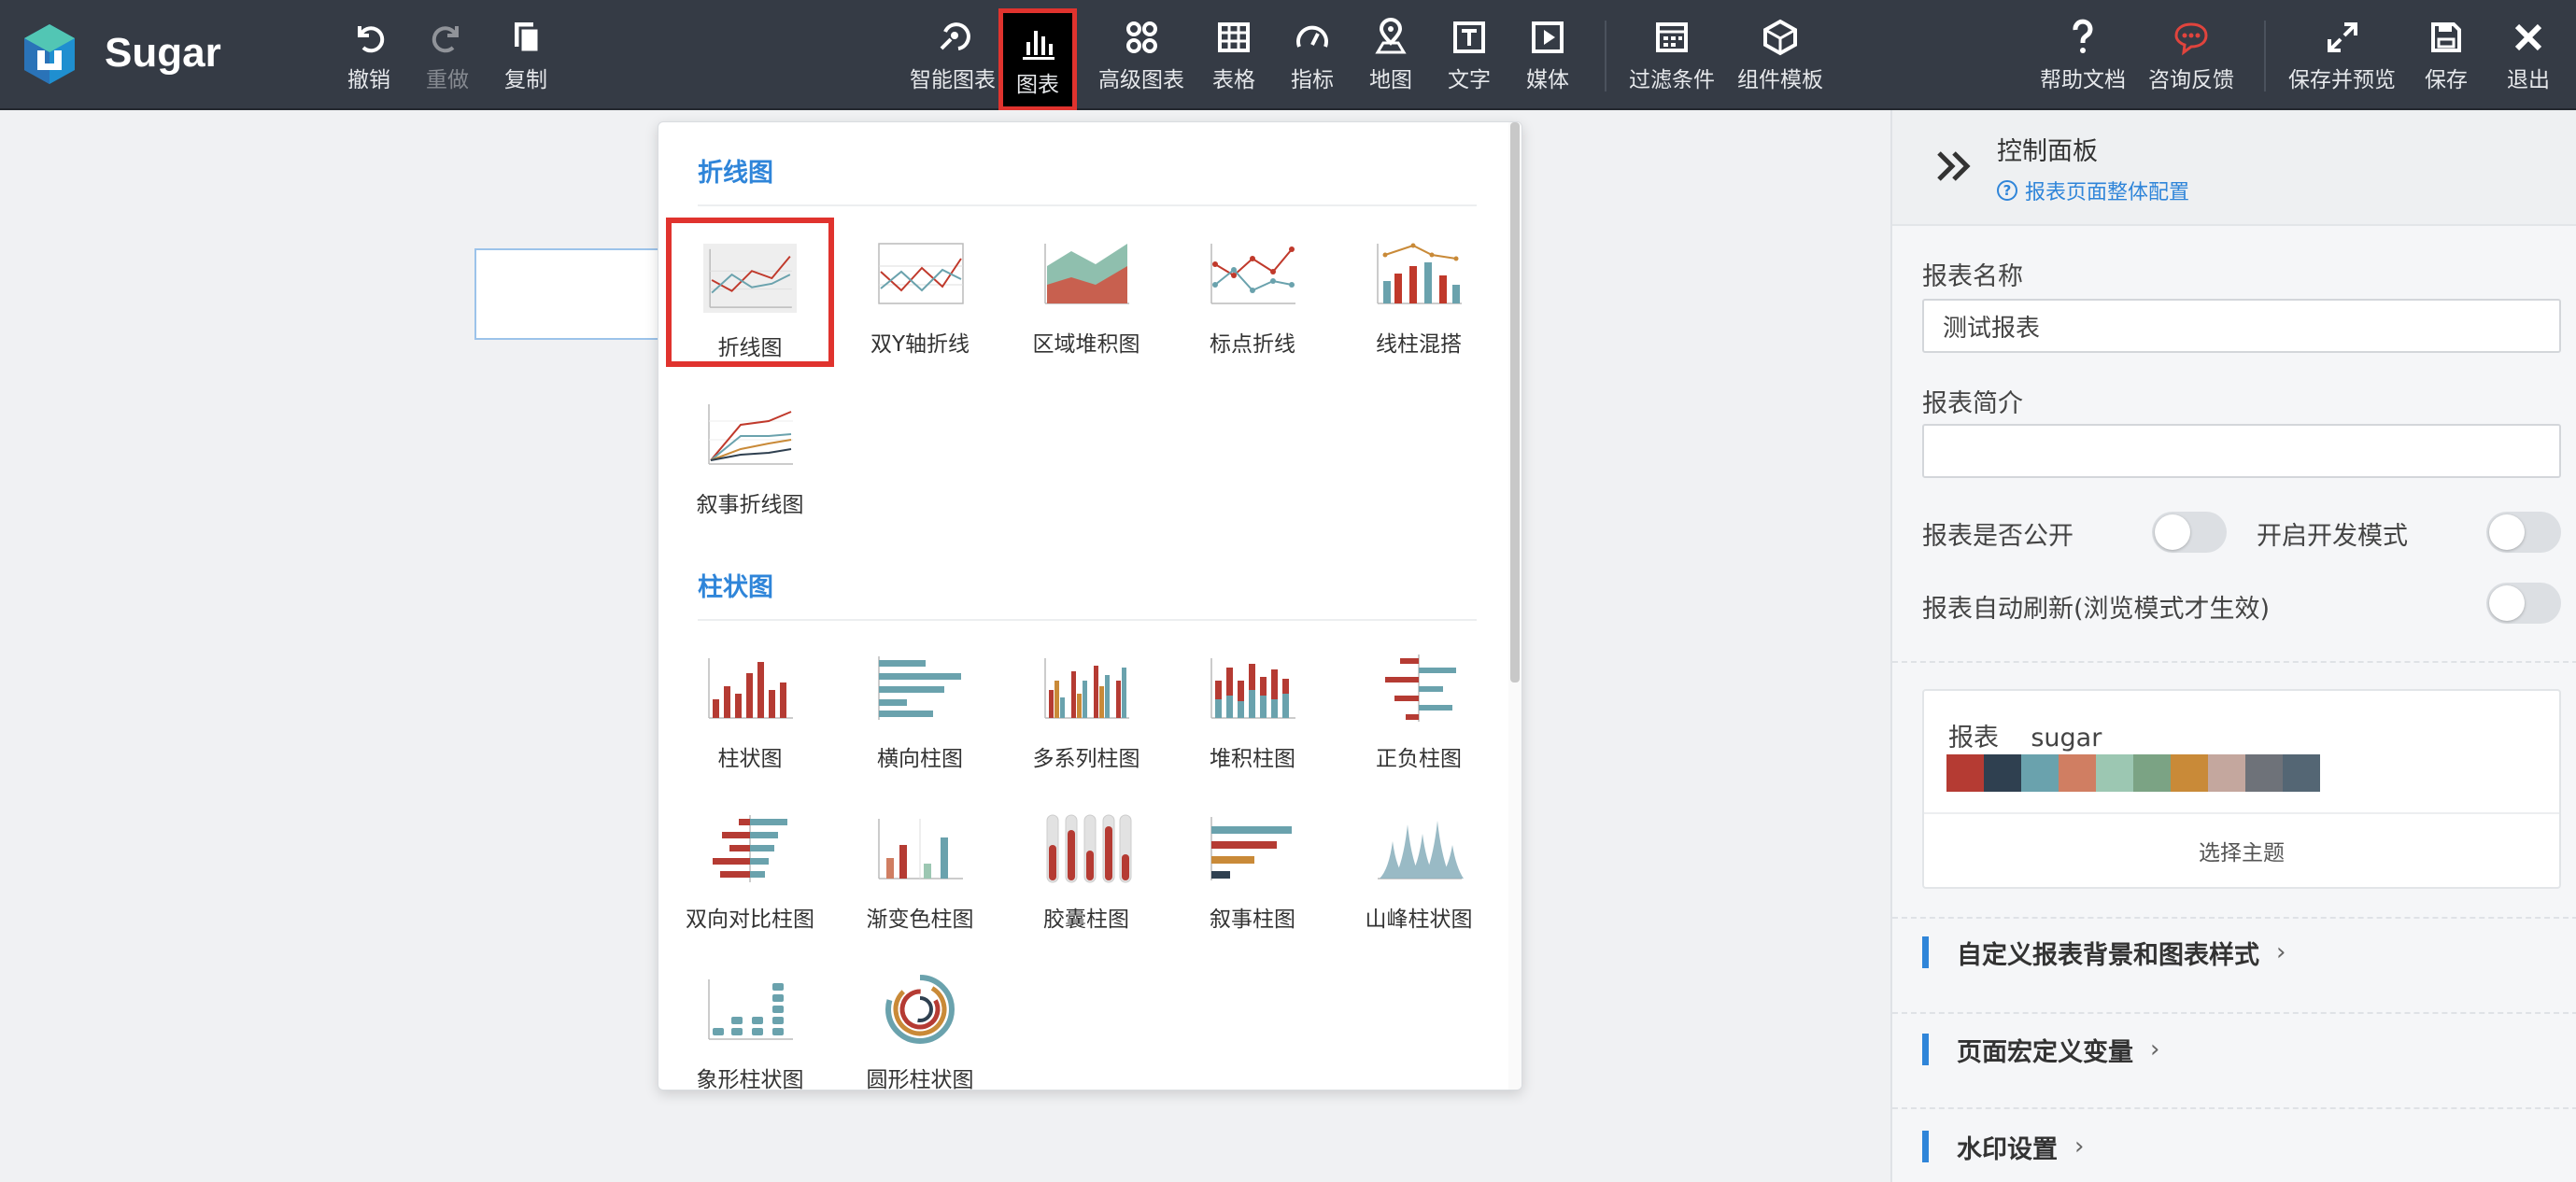 This screenshot has height=1182, width=2576. I want to click on redo-button: 重做, so click(447, 56).